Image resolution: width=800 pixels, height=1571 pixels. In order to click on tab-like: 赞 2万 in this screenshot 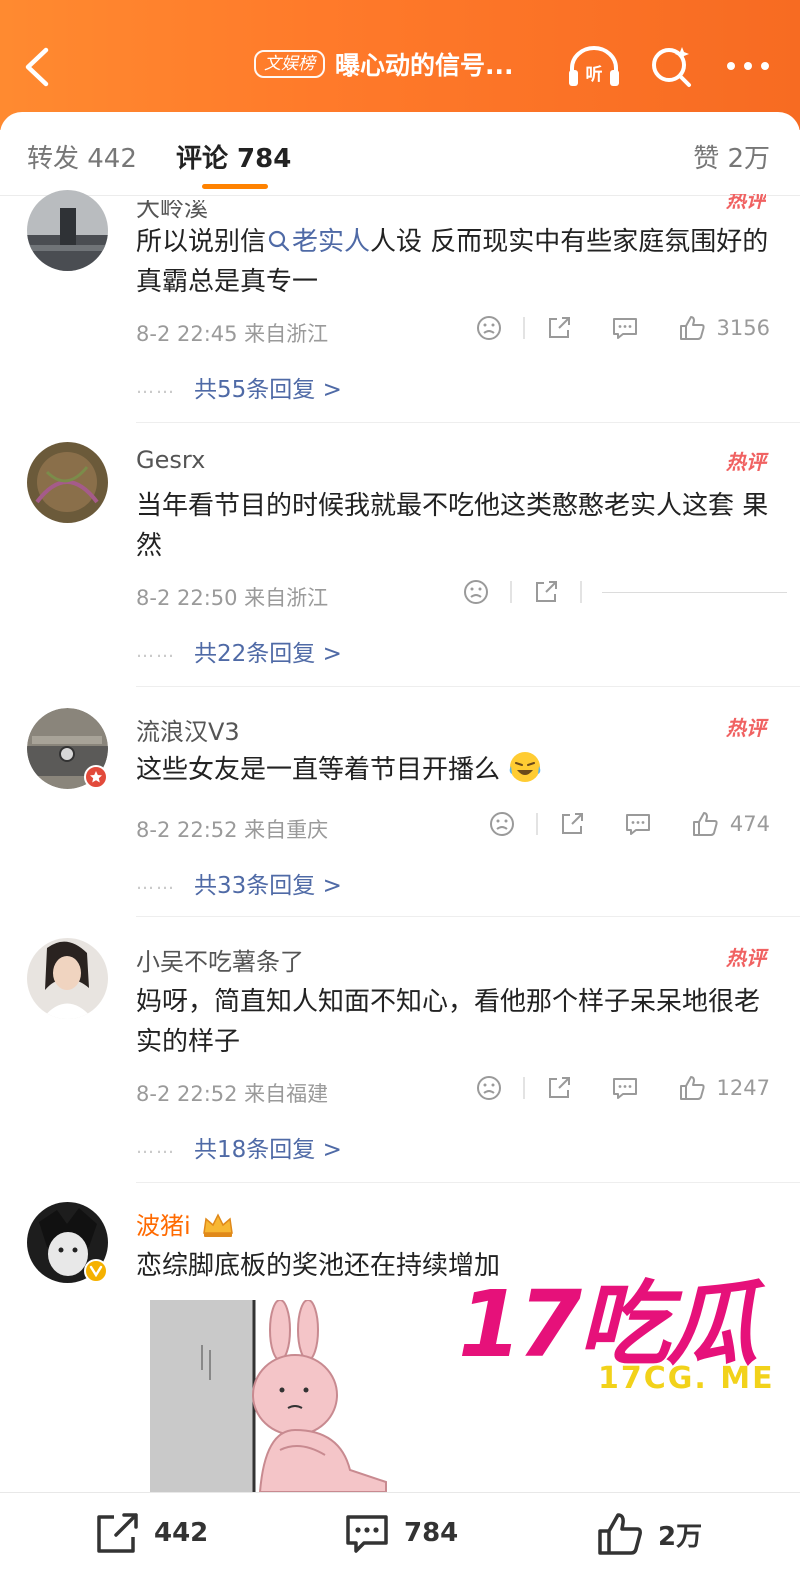, I will do `click(731, 156)`.